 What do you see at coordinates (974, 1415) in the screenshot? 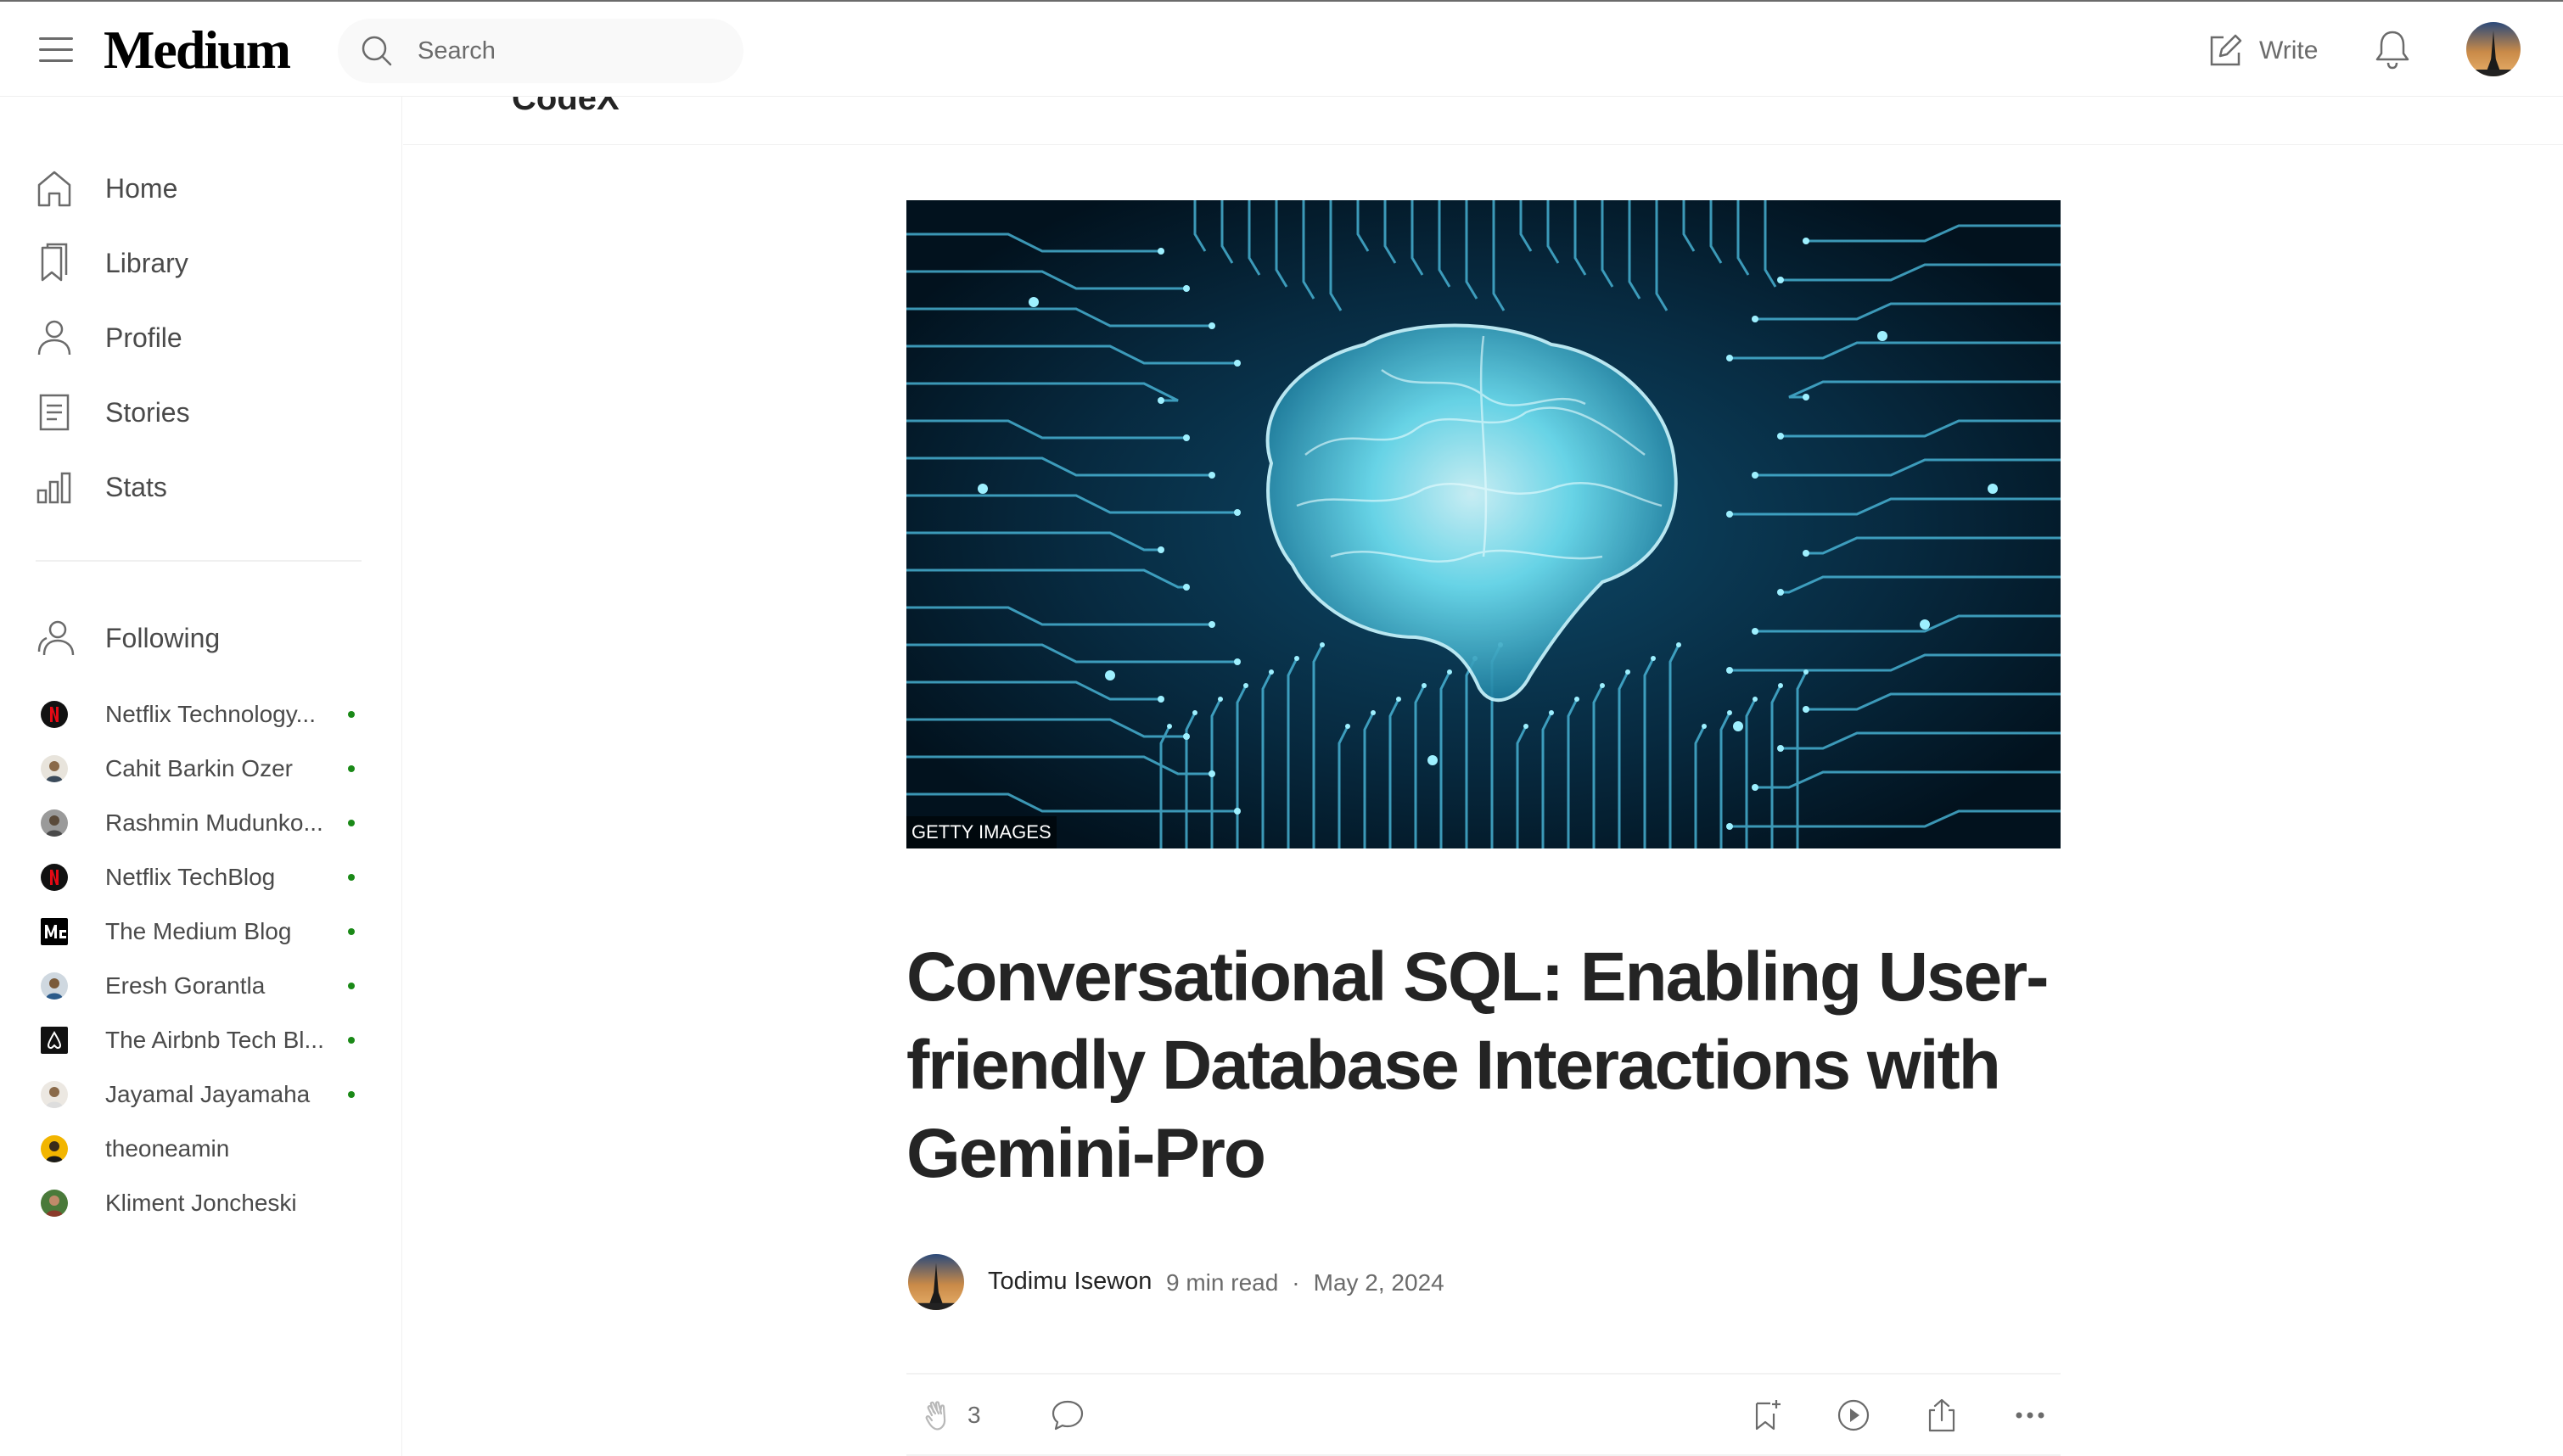
I see `clap-count: 3` at bounding box center [974, 1415].